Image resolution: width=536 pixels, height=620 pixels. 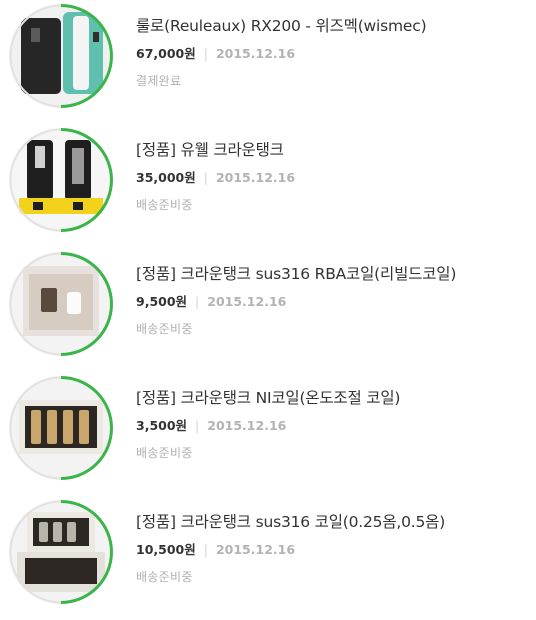 What do you see at coordinates (210, 149) in the screenshot?
I see `product-title: [정품] 유웰 크라운탱크` at bounding box center [210, 149].